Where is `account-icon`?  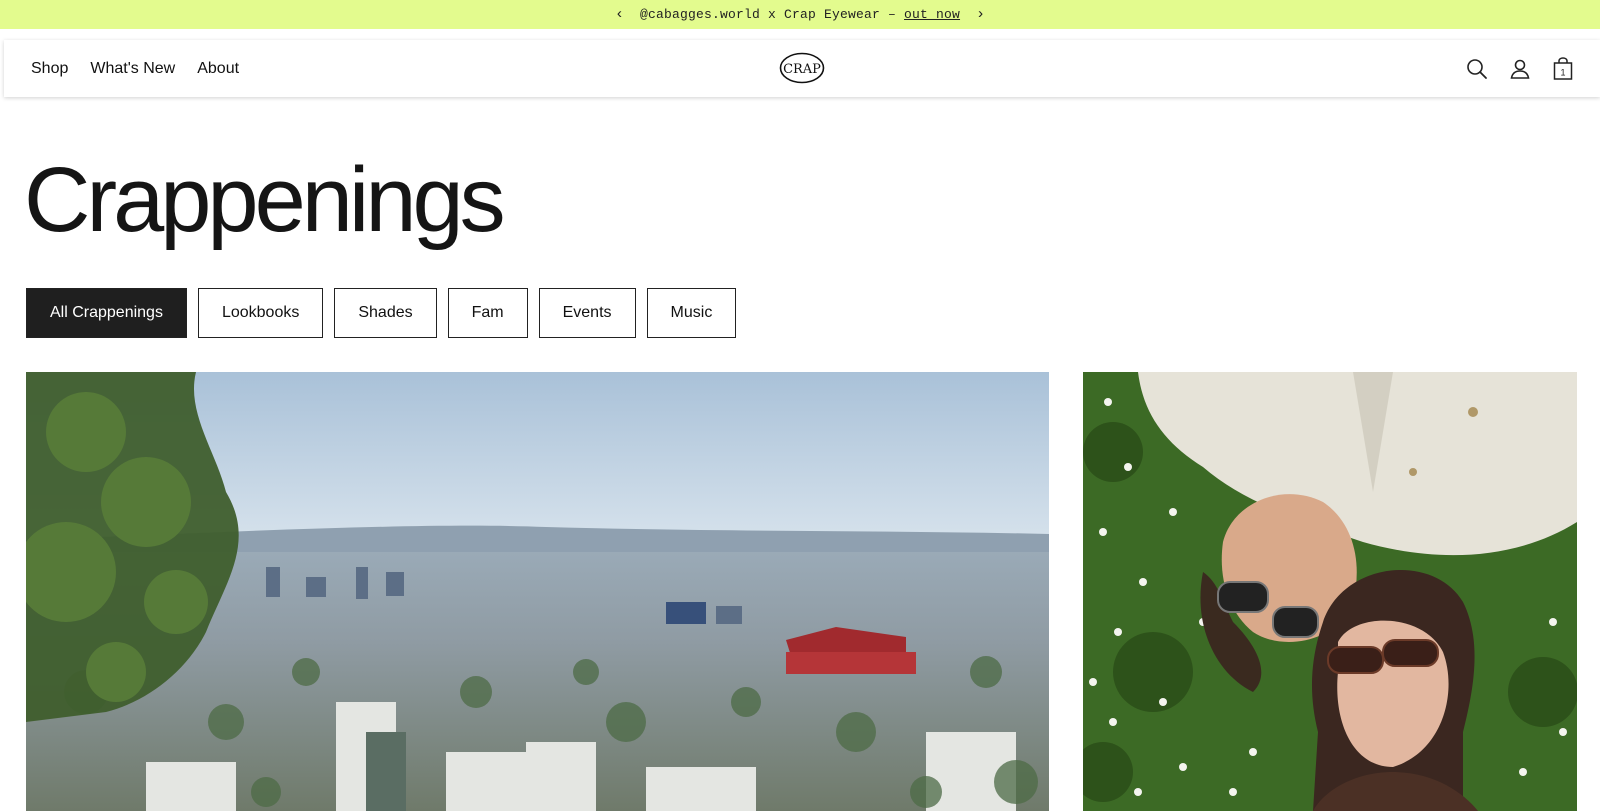
account-icon is located at coordinates (1520, 69).